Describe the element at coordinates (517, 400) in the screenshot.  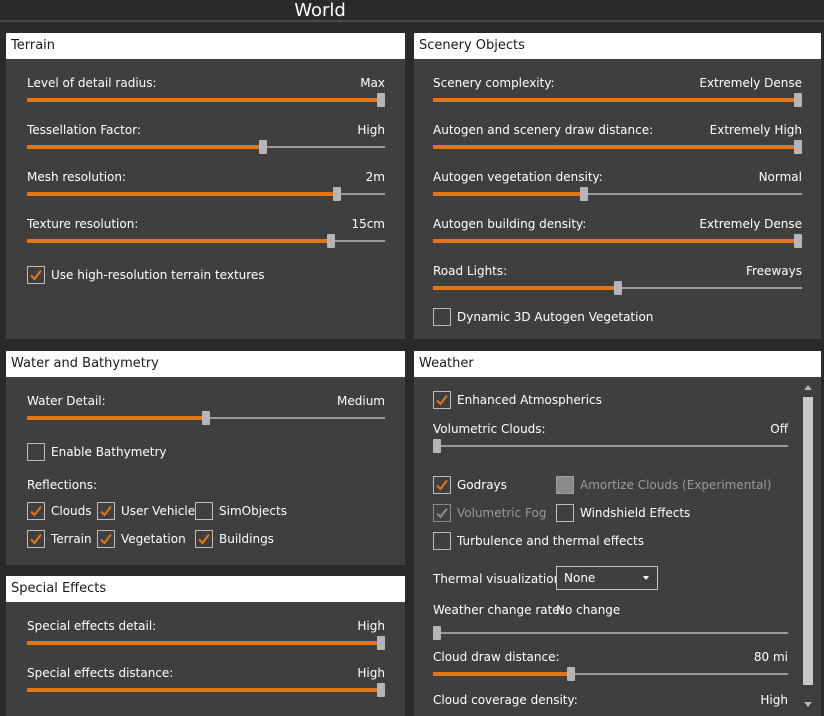
I see `enhanced-atmospherics-checkbox: Enhanced Atmospherics` at that location.